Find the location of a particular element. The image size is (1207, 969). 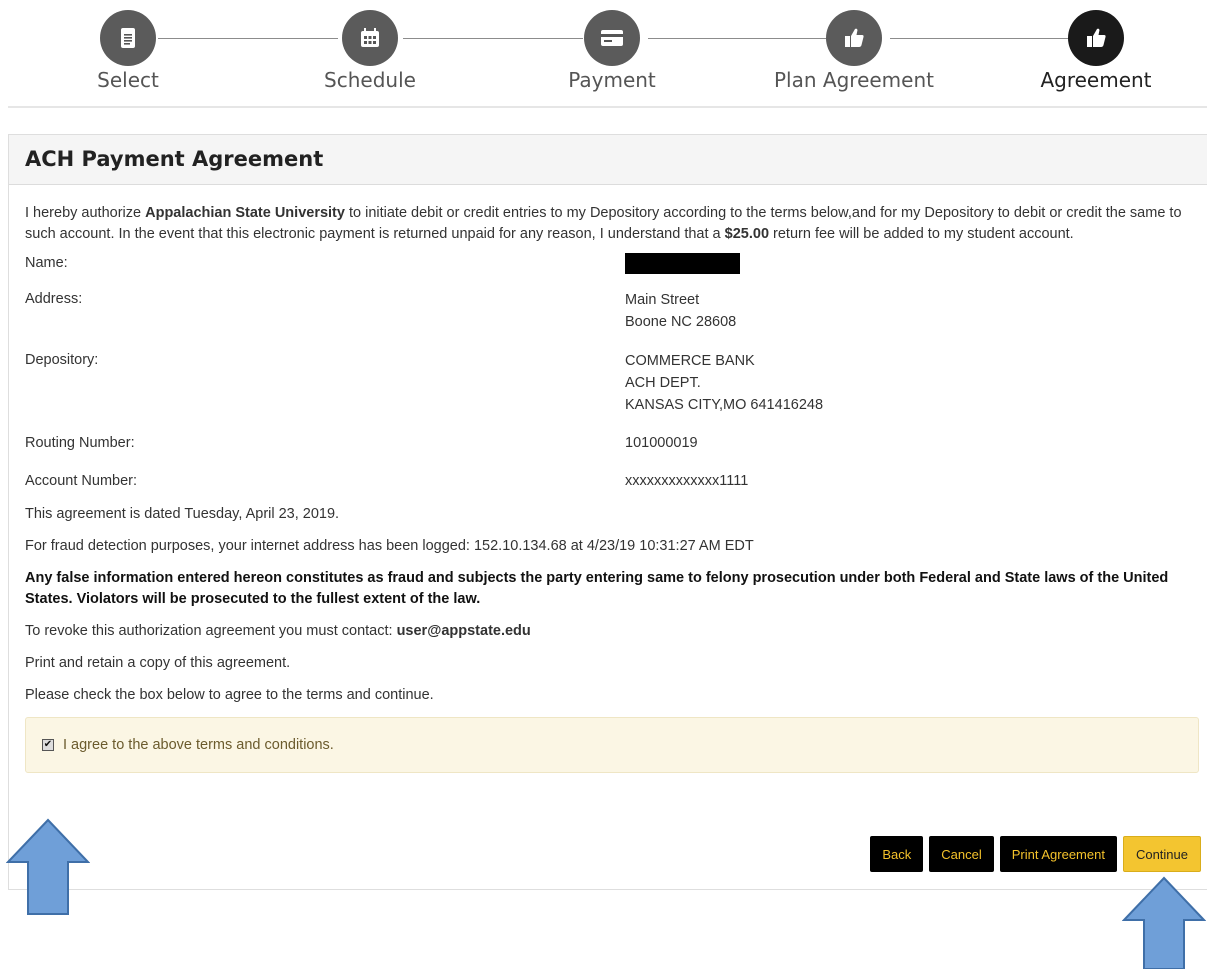

step-plan-agreement: Plan Agreement is located at coordinates (854, 46).